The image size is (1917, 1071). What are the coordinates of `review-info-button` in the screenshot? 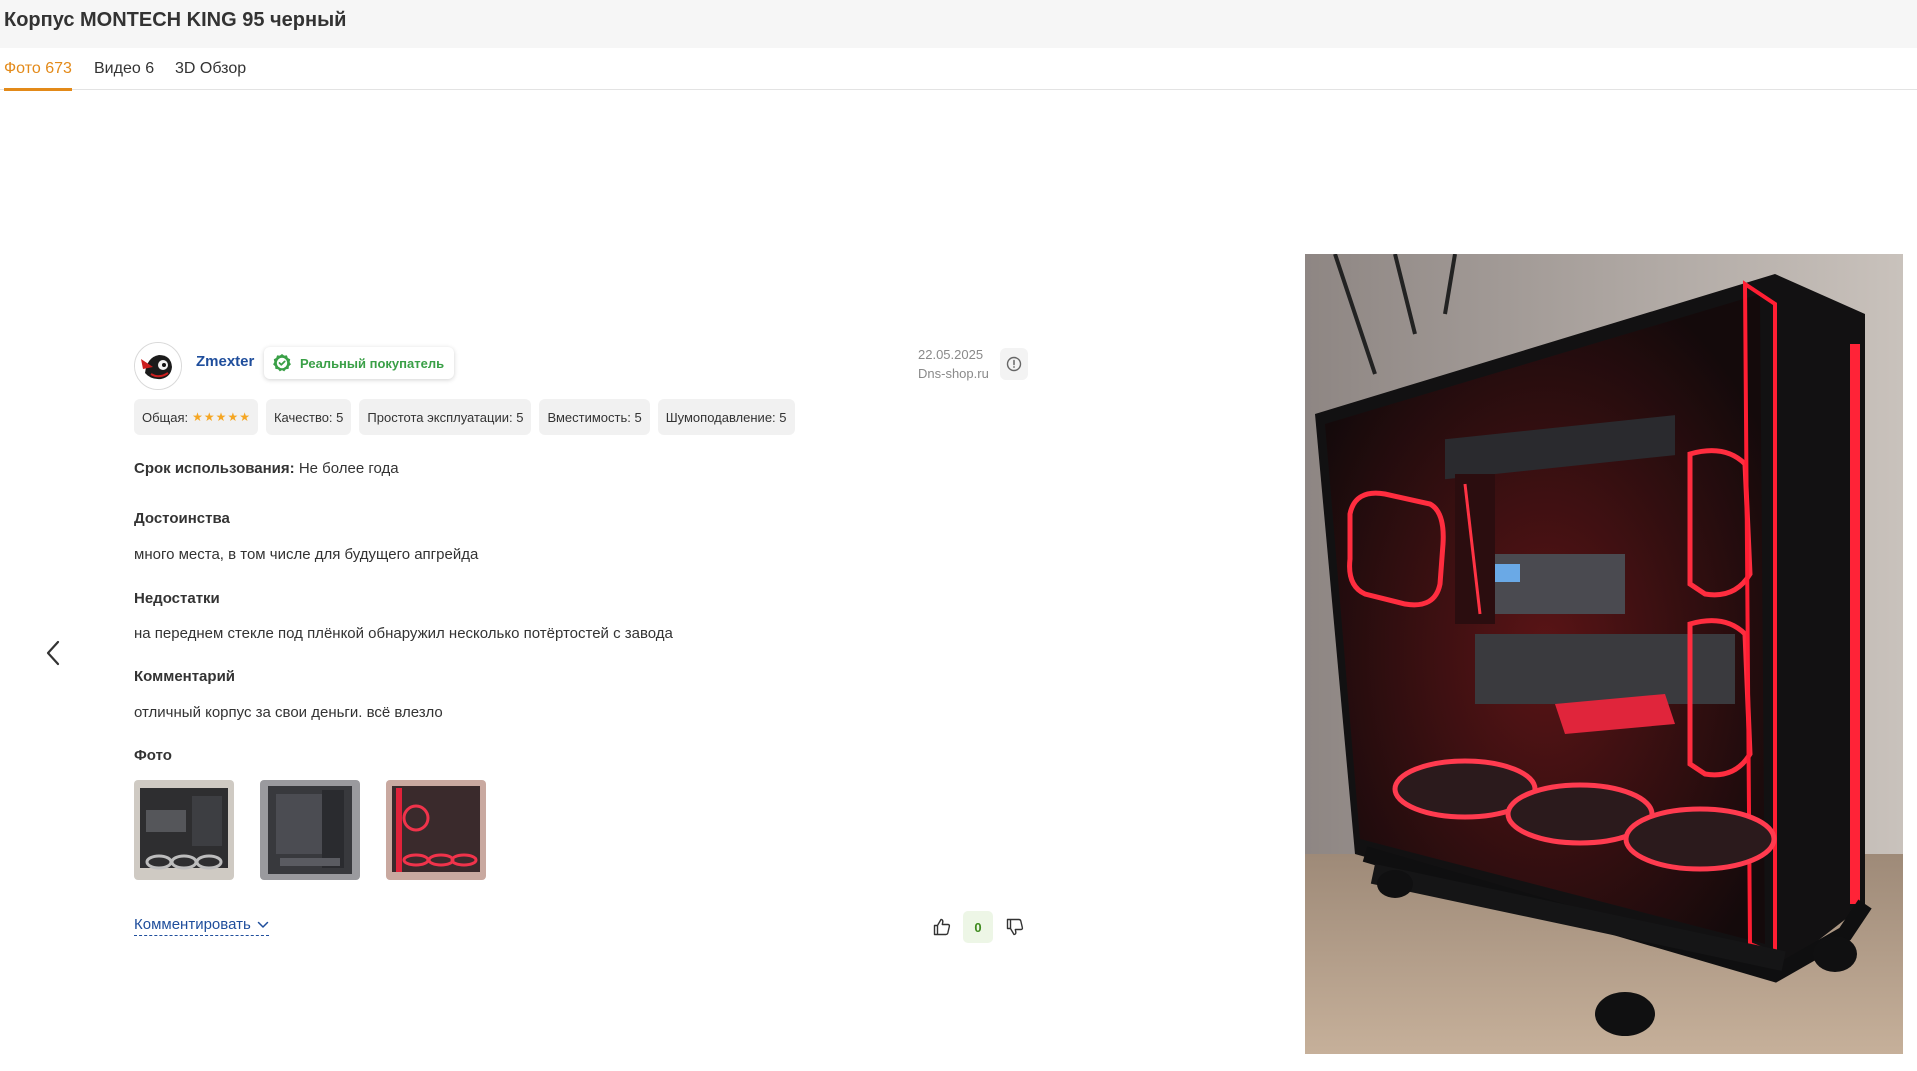 It's located at (1014, 364).